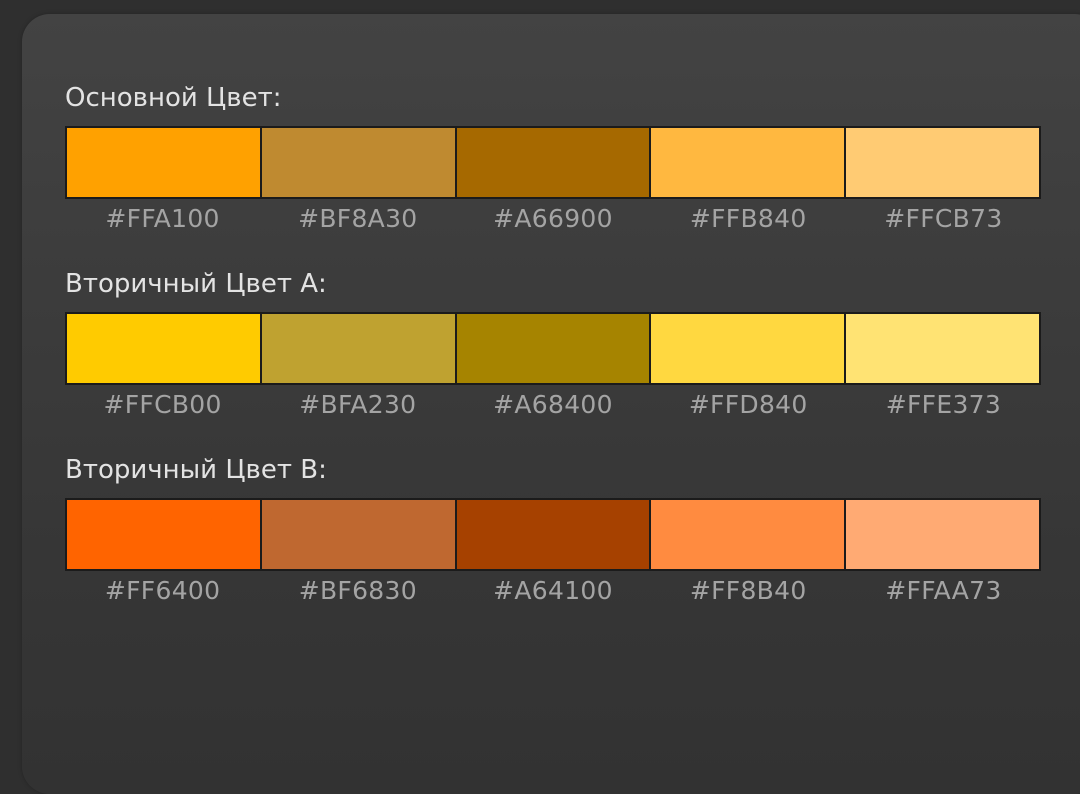 The width and height of the screenshot is (1080, 794). I want to click on hex-code-label: #BF8A30, so click(358, 218).